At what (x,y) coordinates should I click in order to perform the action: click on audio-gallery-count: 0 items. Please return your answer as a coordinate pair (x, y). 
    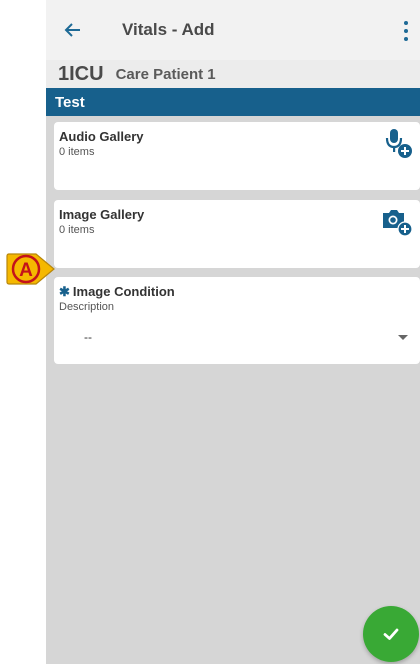
    Looking at the image, I should click on (77, 152).